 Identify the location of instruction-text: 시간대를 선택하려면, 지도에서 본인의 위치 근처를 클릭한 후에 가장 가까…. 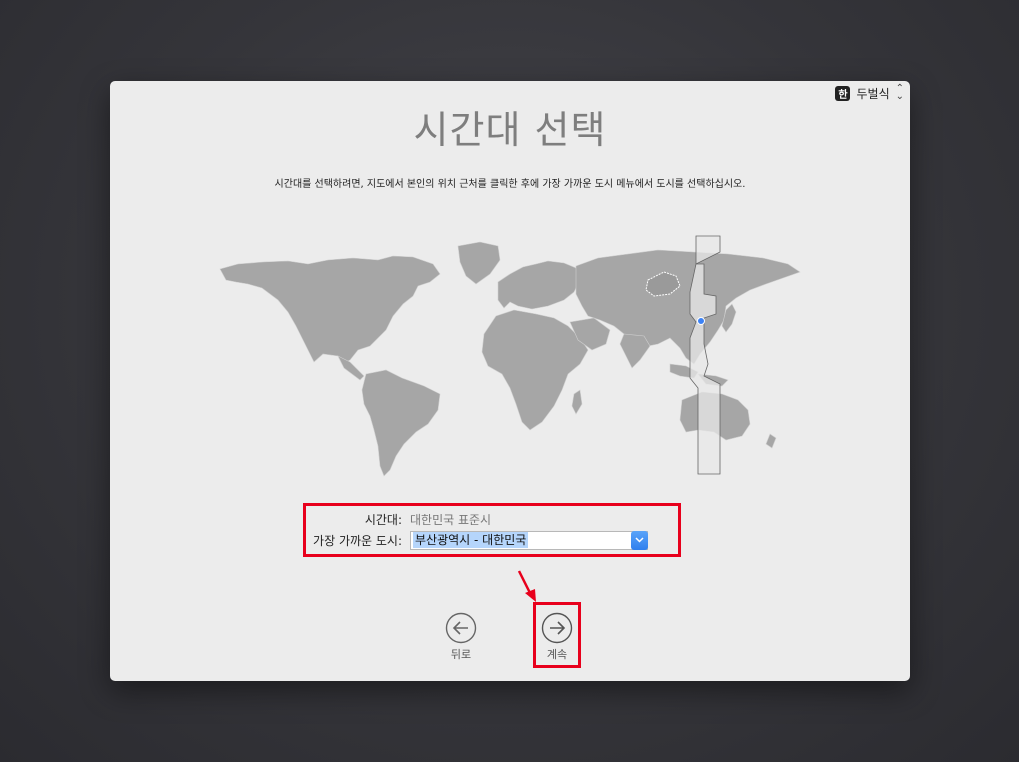
(510, 184).